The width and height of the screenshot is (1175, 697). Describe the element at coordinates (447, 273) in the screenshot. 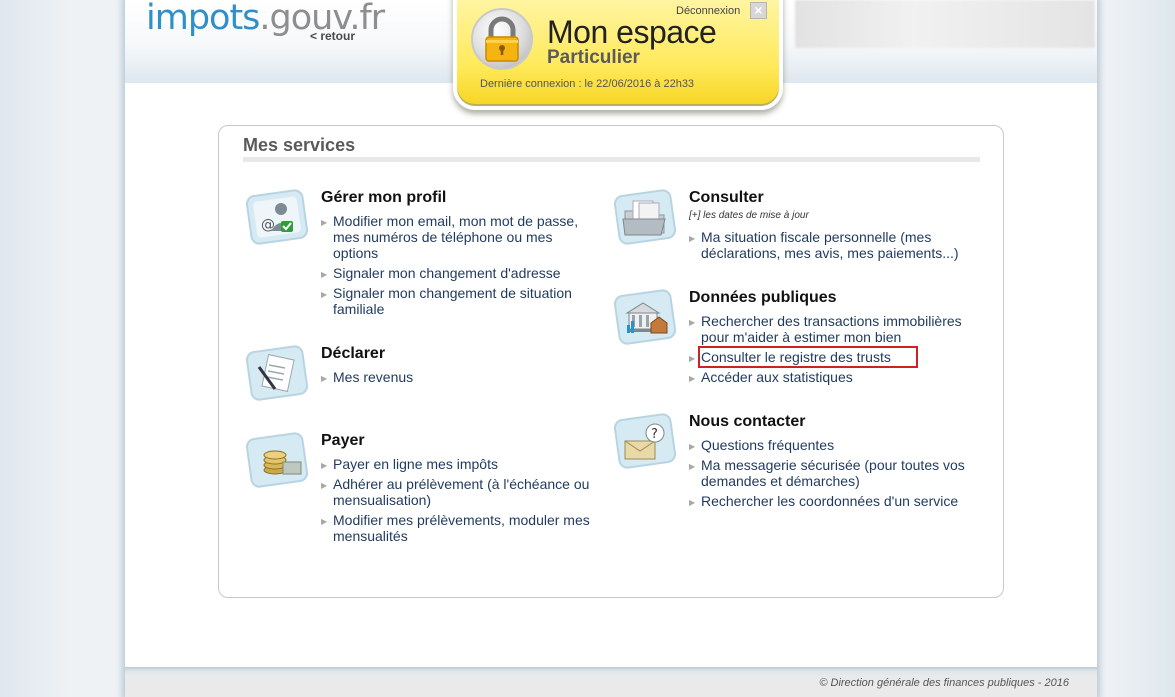

I see `link-change-address: Signaler mon changement d'adresse` at that location.